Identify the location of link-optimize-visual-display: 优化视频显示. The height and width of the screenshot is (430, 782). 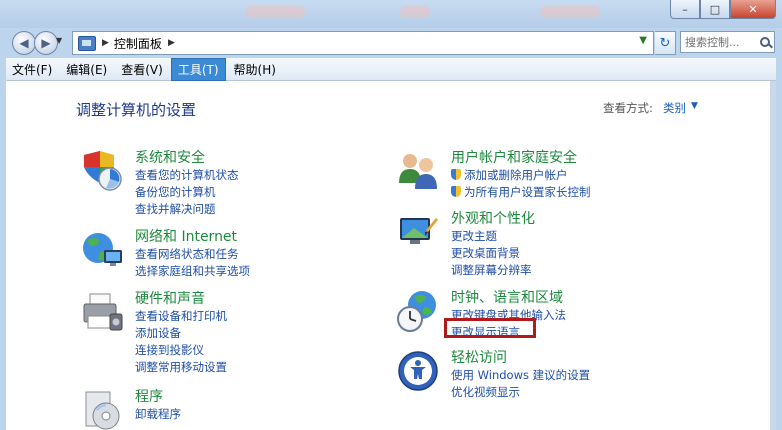
(520, 392).